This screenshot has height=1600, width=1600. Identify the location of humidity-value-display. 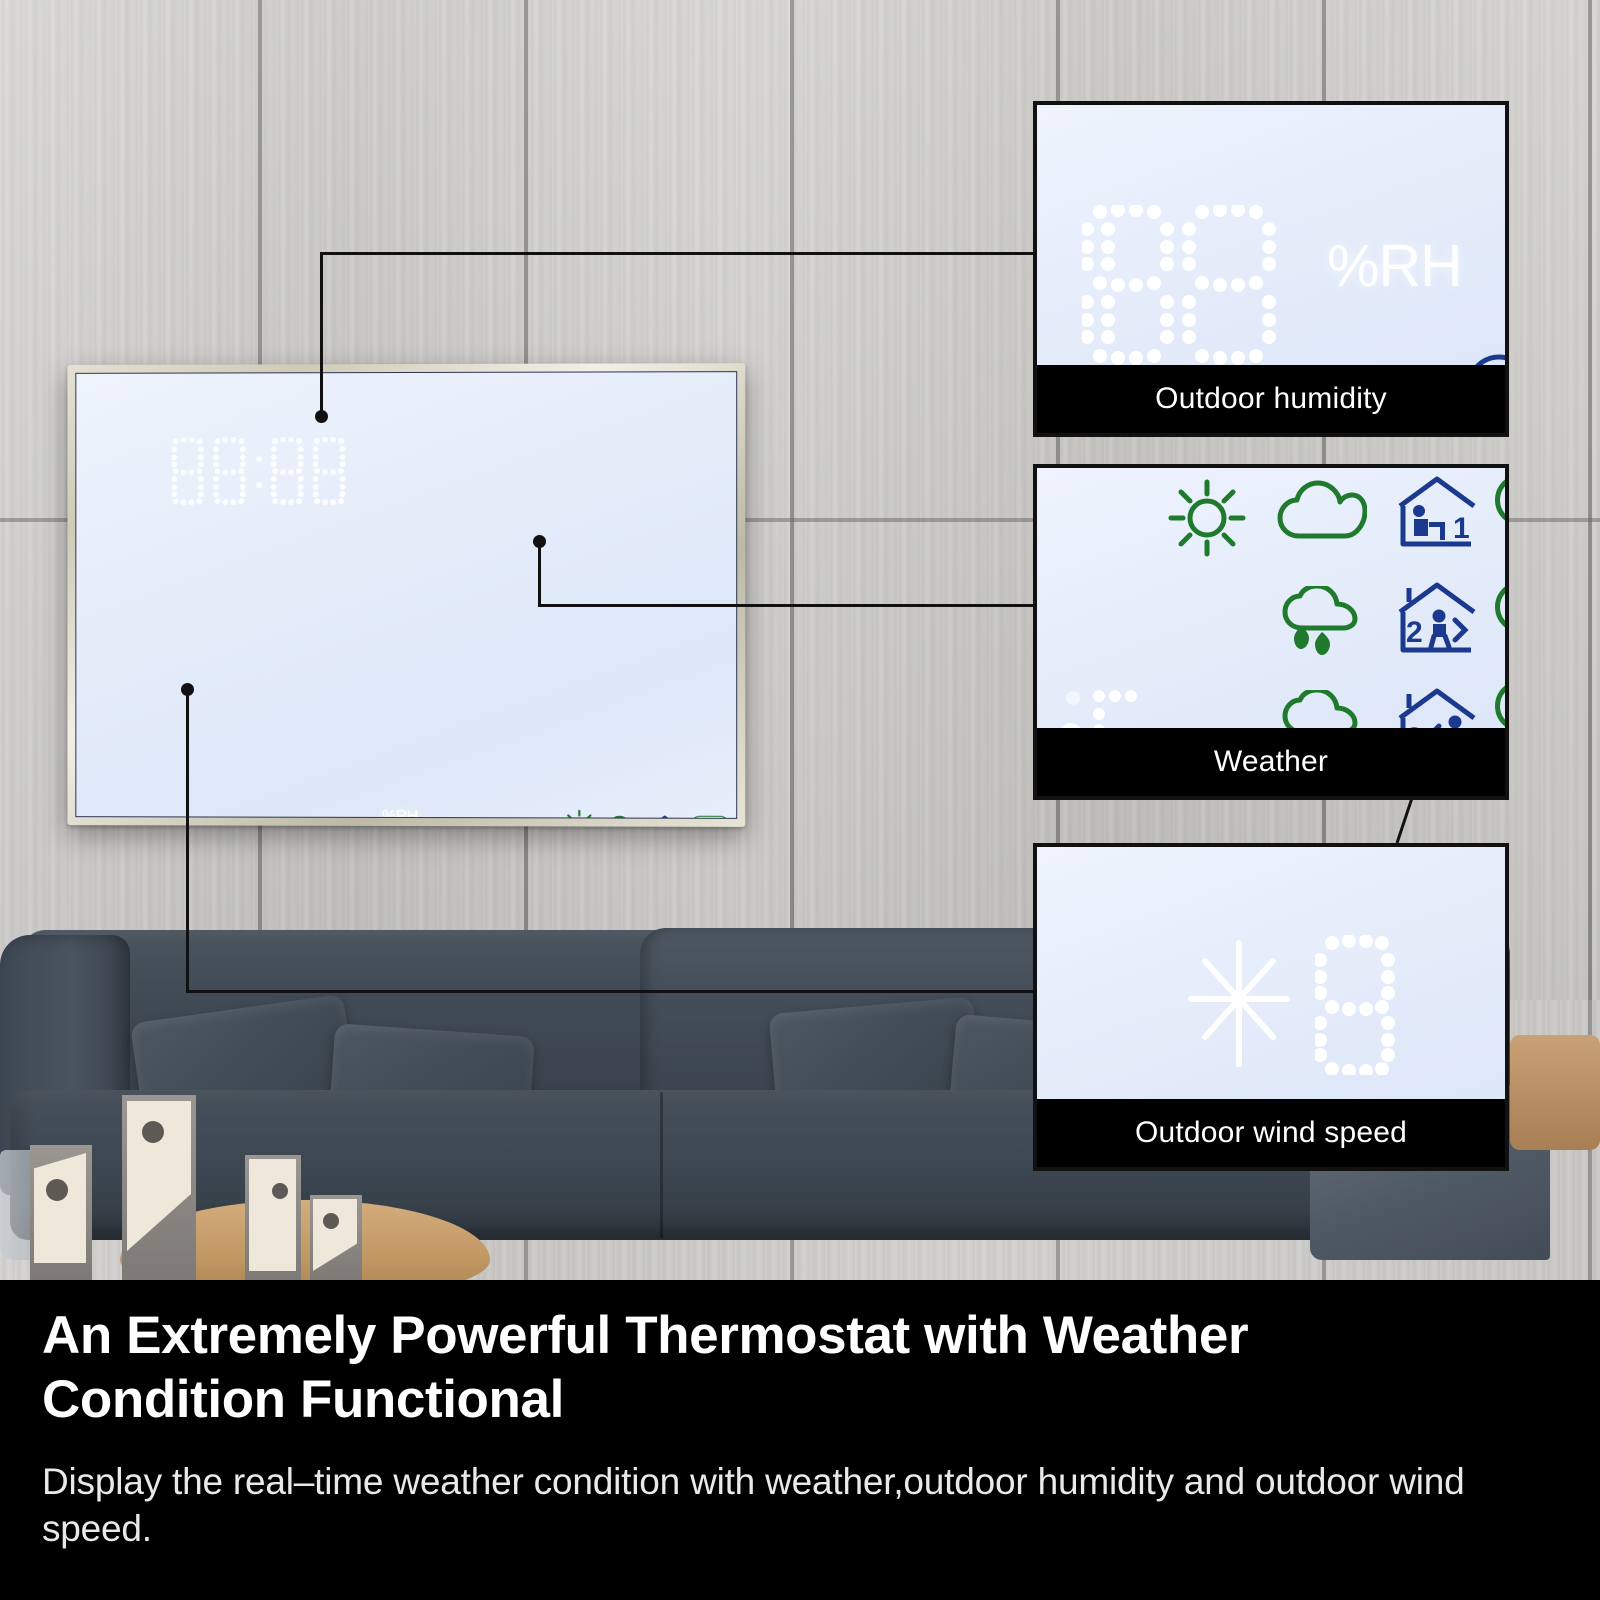
(1196, 294).